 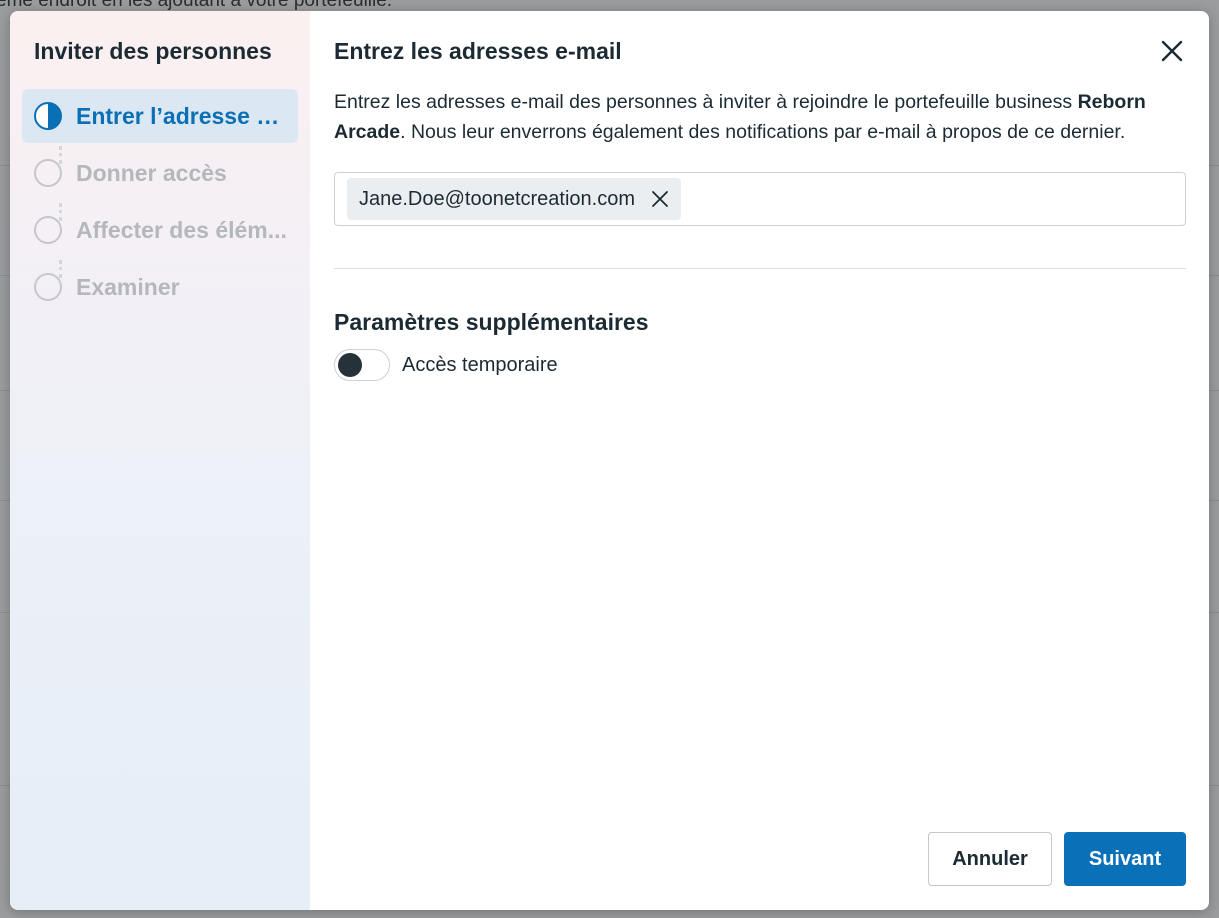 What do you see at coordinates (760, 365) in the screenshot?
I see `temporary-access-row: Accès temporaire` at bounding box center [760, 365].